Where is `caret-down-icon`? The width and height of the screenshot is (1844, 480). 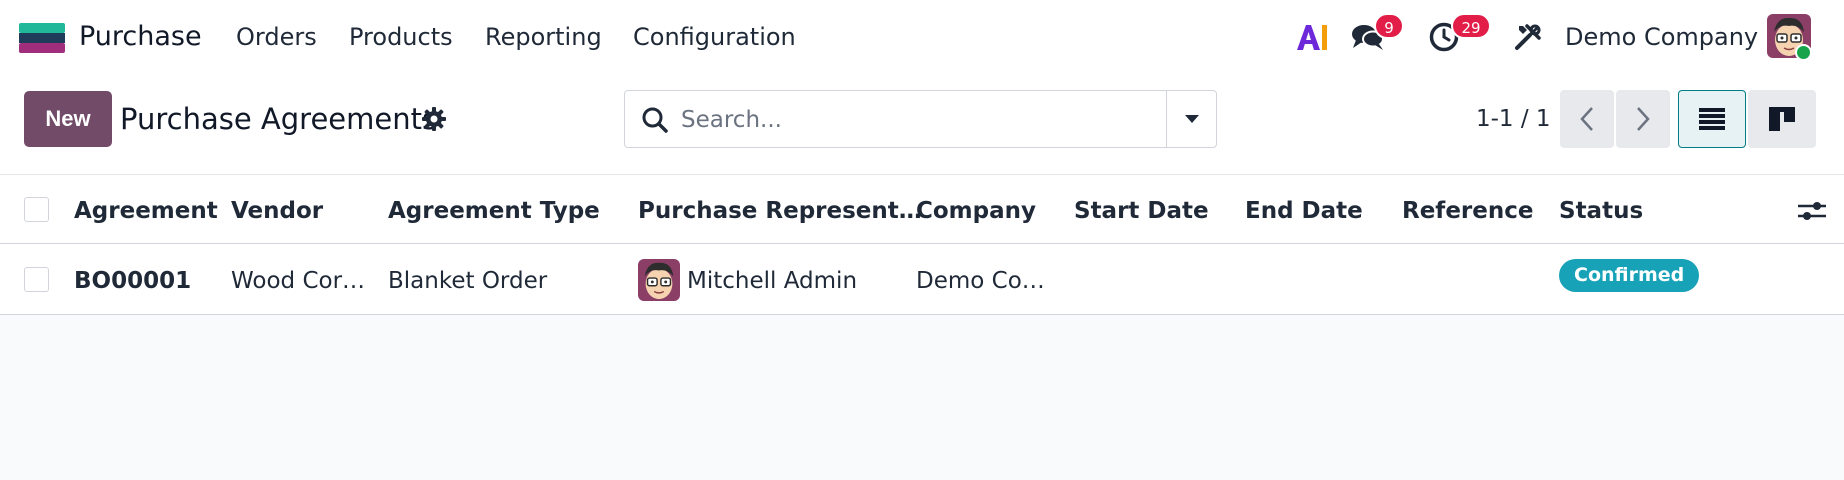
caret-down-icon is located at coordinates (1192, 119).